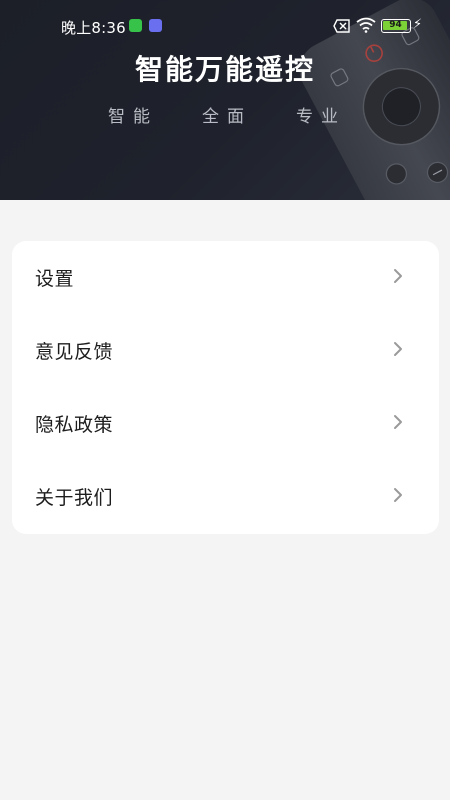 The width and height of the screenshot is (450, 800). Describe the element at coordinates (224, 69) in the screenshot. I see `app-title: 智能万能遥控` at that location.